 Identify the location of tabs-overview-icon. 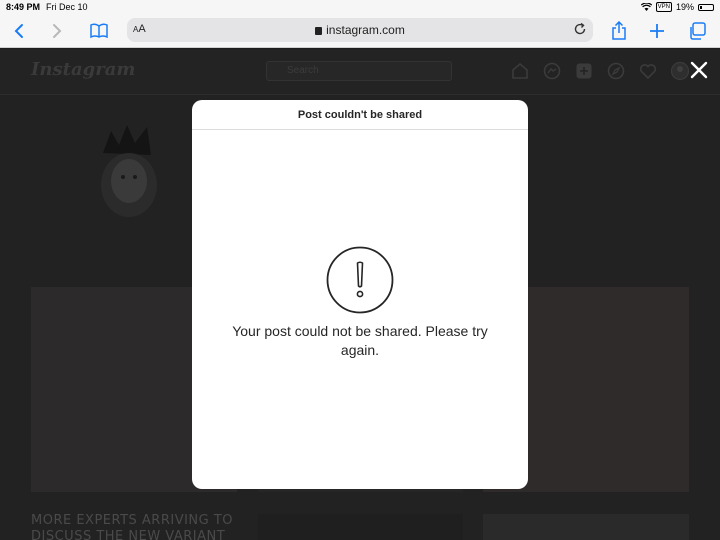
(697, 31).